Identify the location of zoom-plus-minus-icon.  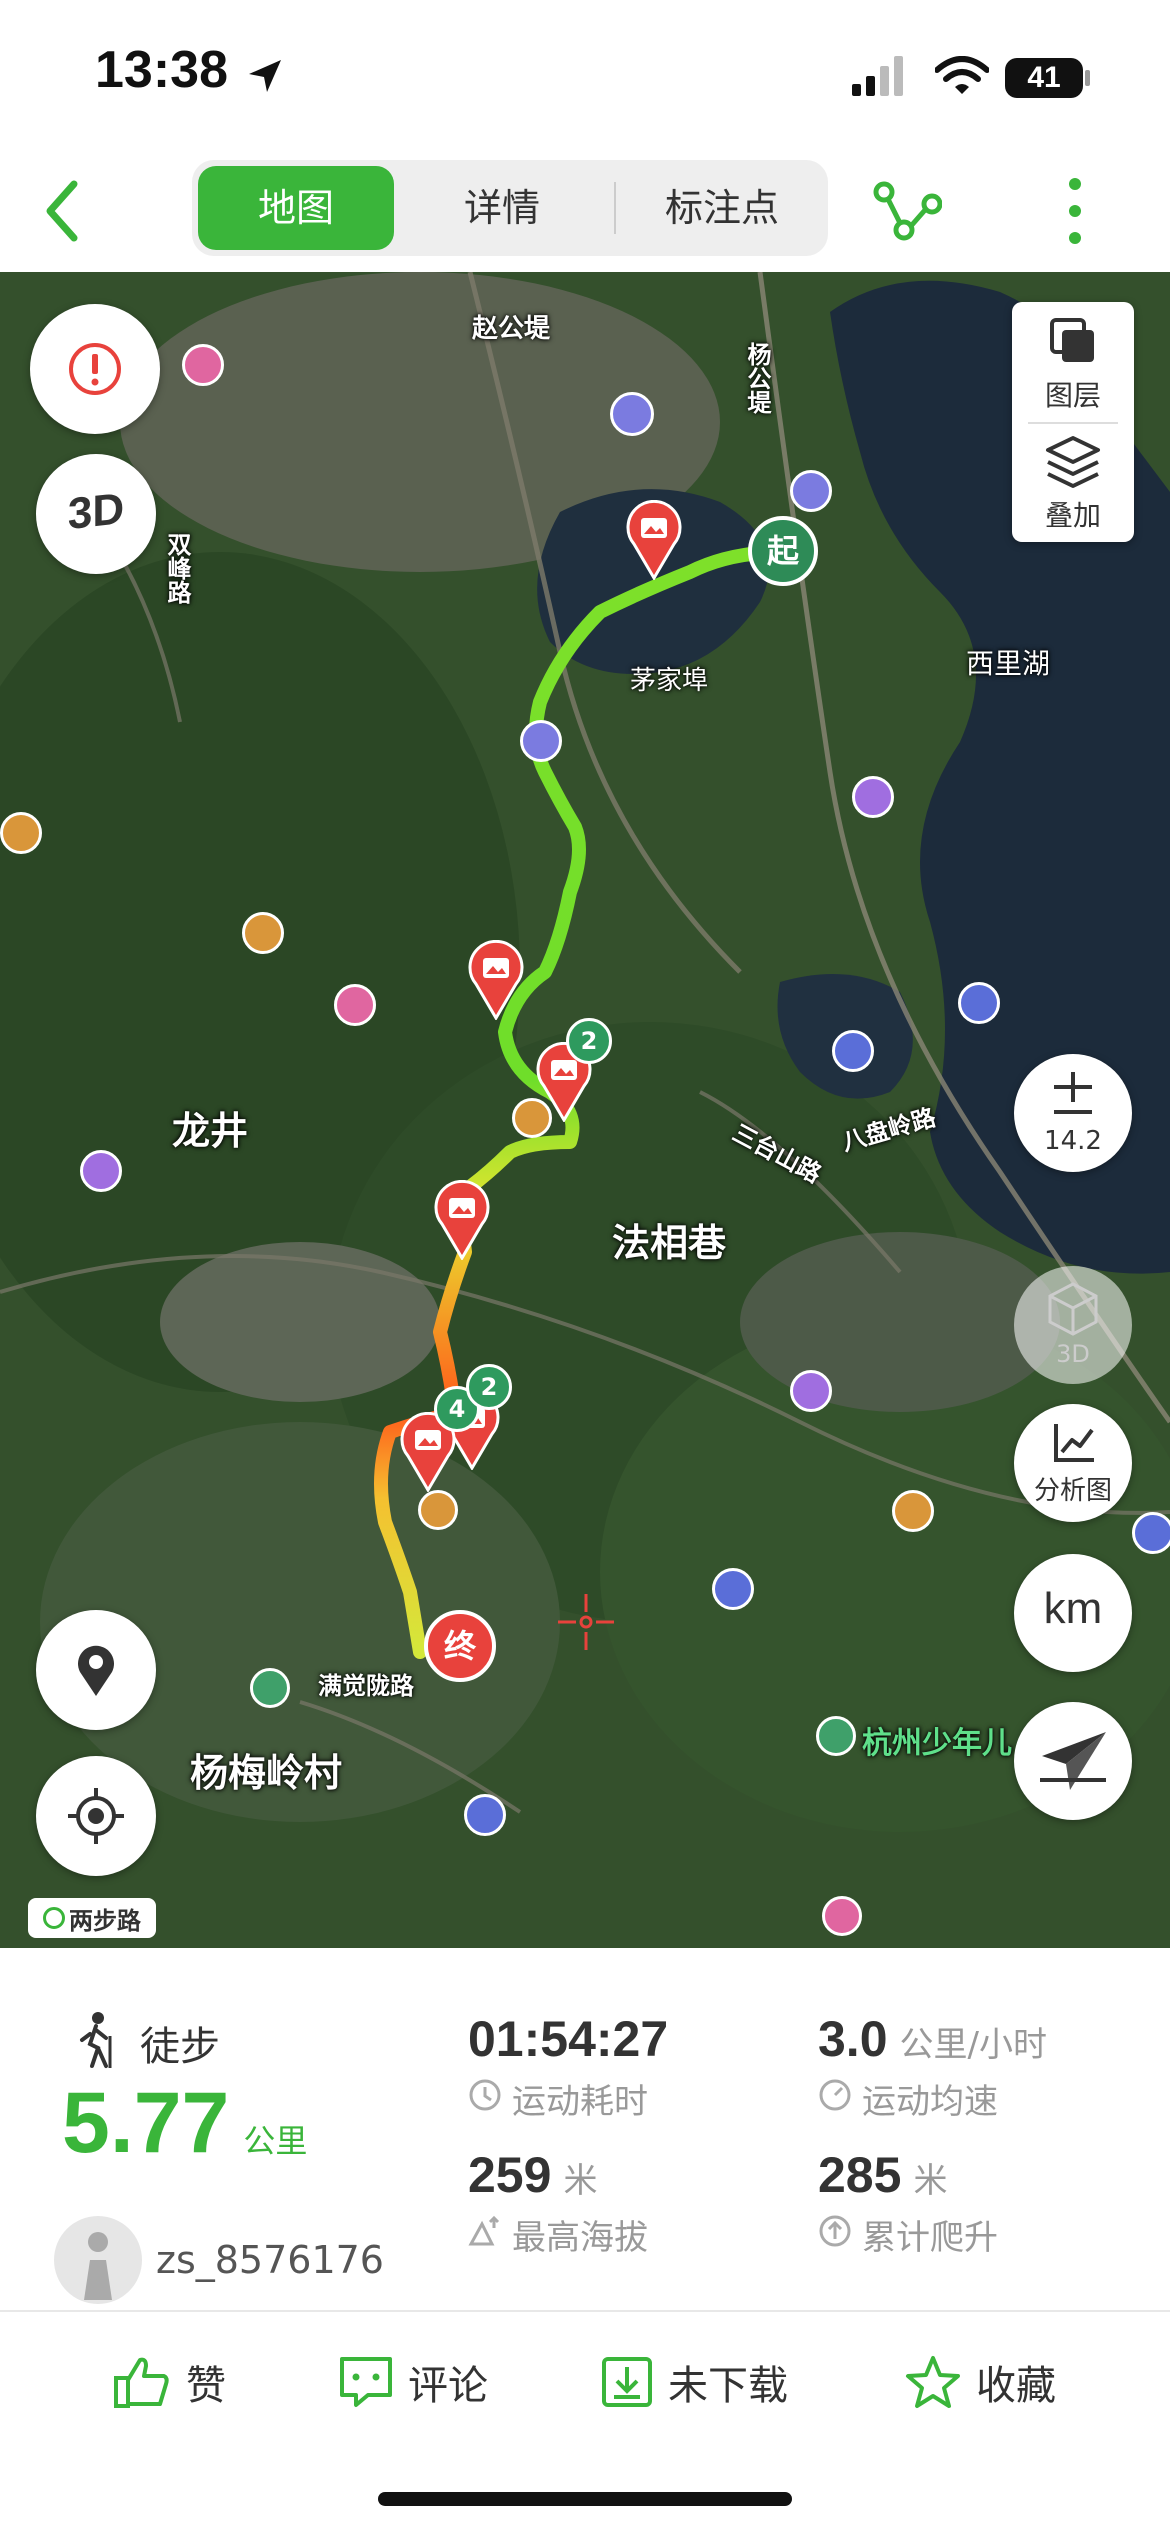
(1073, 1093).